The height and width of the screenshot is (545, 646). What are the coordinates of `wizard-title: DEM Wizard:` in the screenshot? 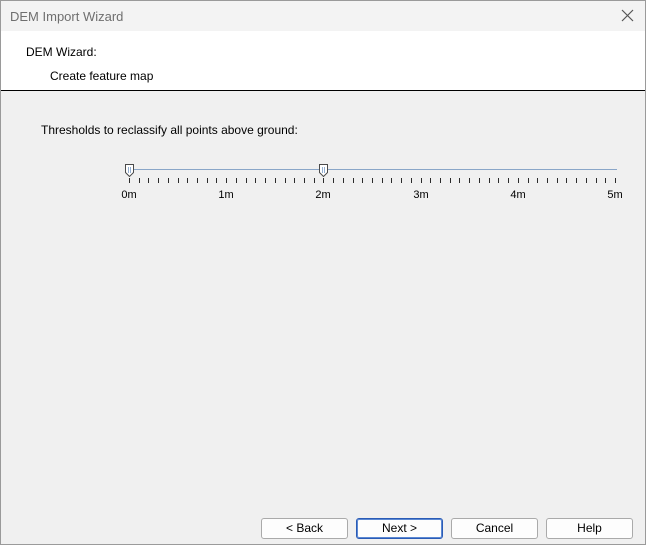 It's located at (61, 52).